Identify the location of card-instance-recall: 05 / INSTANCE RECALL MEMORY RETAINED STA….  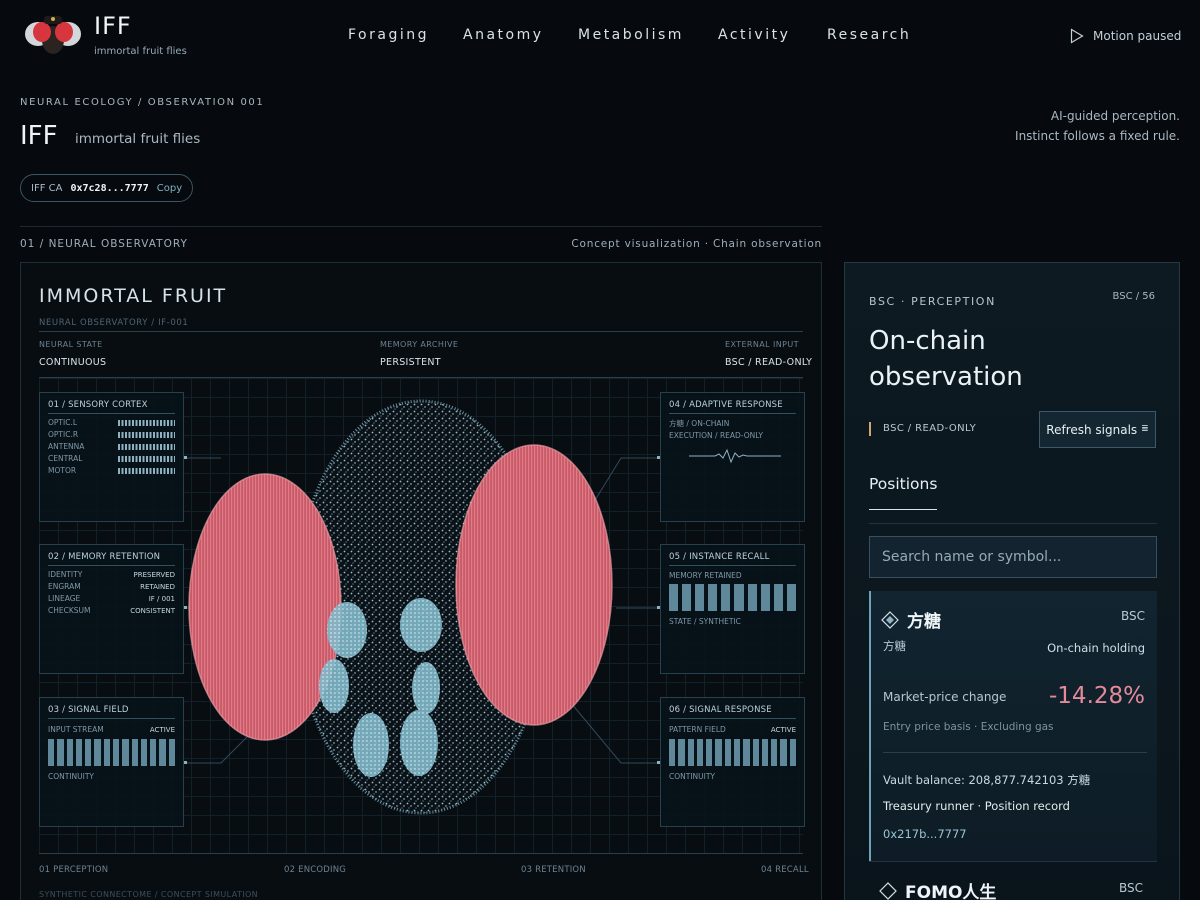
(732, 609).